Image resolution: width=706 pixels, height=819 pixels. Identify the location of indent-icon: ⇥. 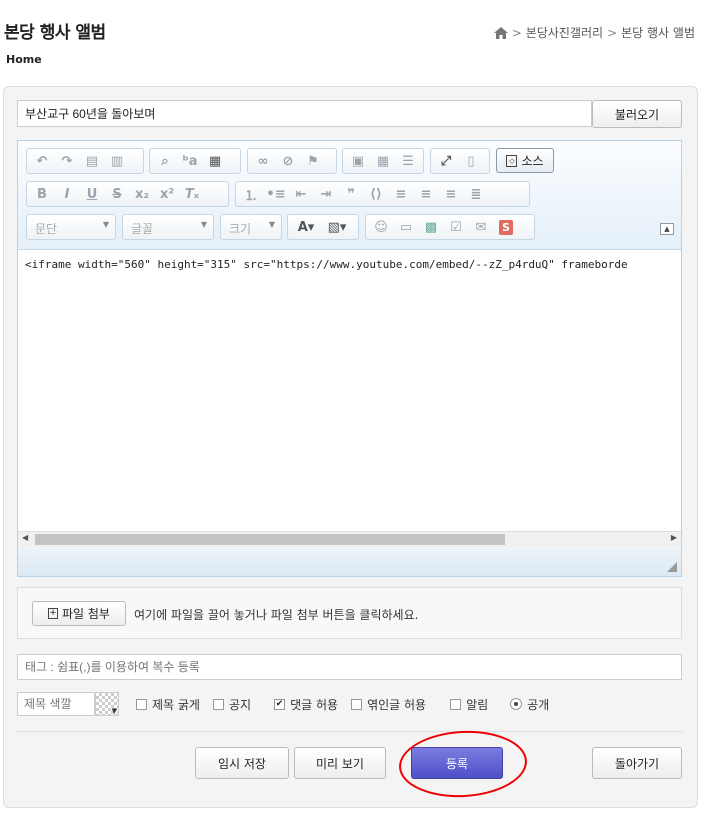
(326, 194).